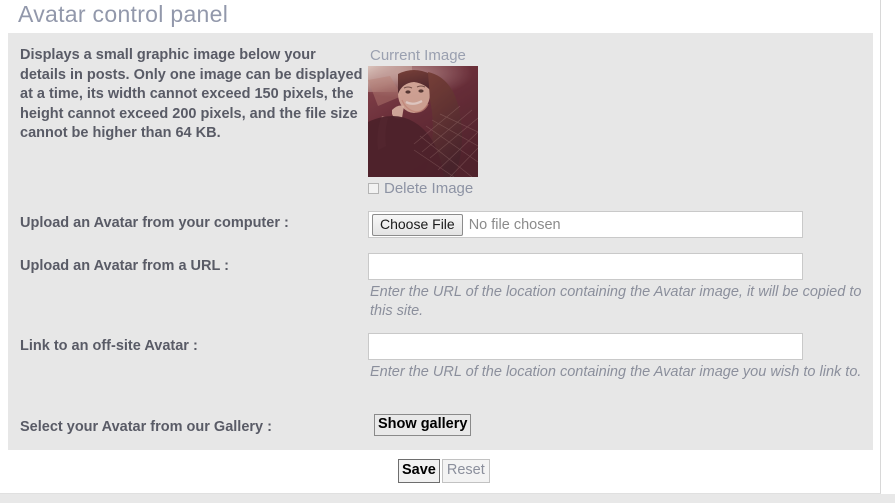 The image size is (895, 503). Describe the element at coordinates (514, 224) in the screenshot. I see `file-status-text: No file chosen` at that location.